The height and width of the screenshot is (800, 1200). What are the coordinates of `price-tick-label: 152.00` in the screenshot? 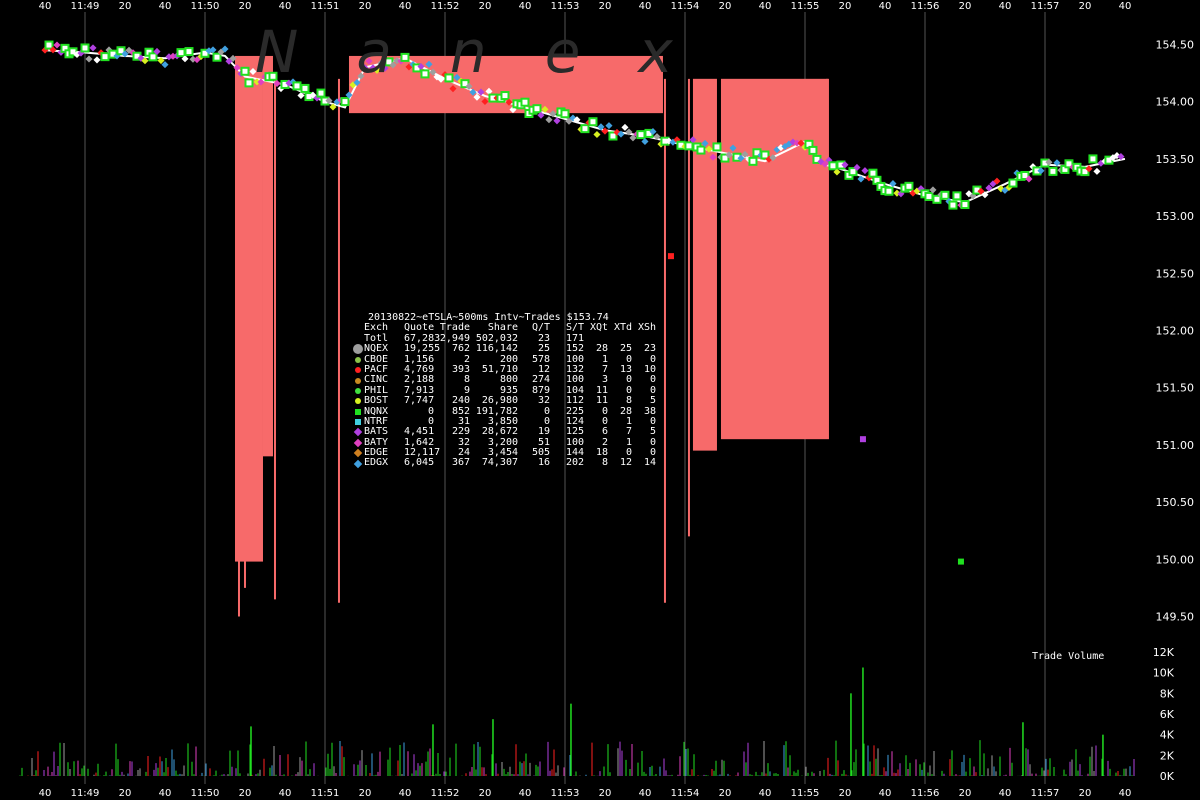 It's located at (1175, 331).